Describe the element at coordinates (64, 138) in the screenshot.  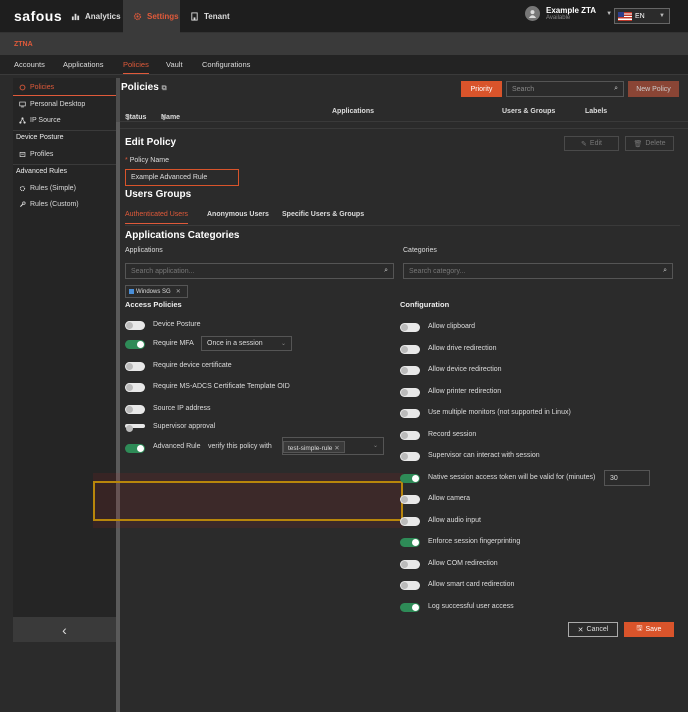
I see `sidebar-heading-device-posture: Device Posture` at that location.